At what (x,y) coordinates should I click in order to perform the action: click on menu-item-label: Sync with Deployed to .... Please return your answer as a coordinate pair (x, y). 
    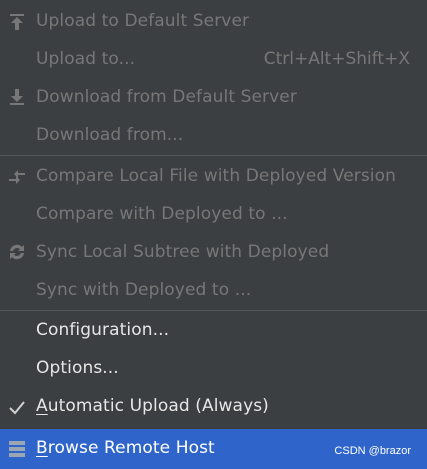
    Looking at the image, I should click on (144, 290).